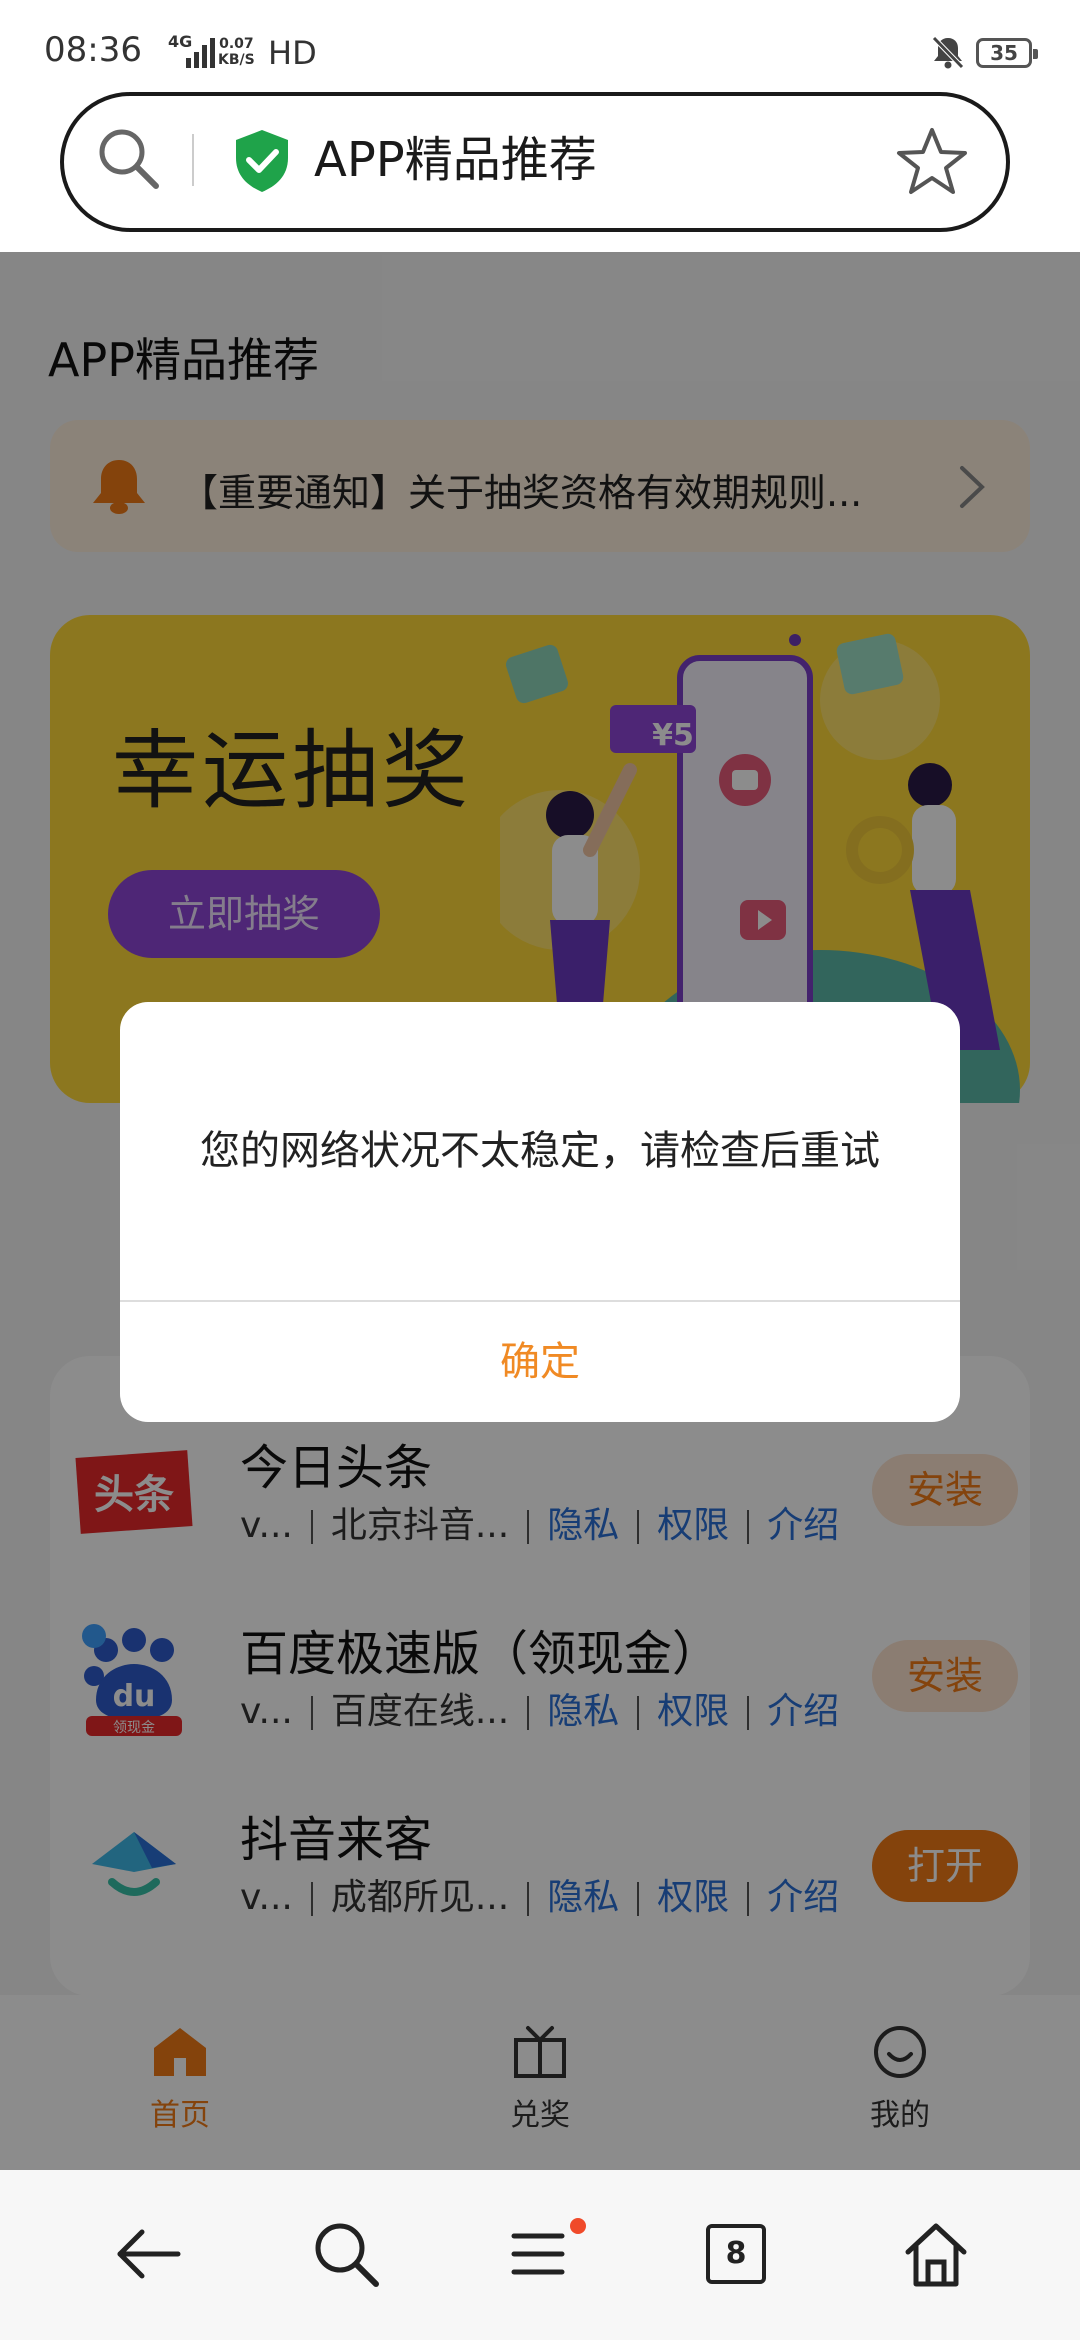  I want to click on signal-icon, so click(200, 53).